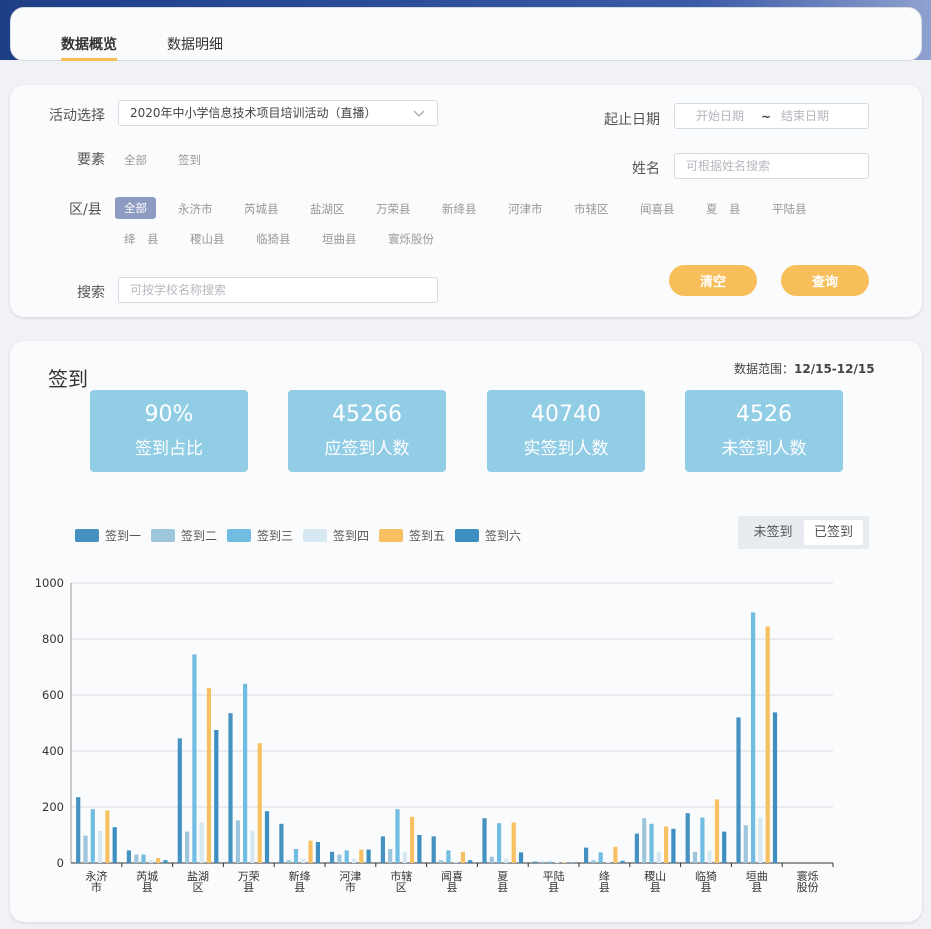 The image size is (931, 929). I want to click on region-option: 寰烁股份, so click(411, 239).